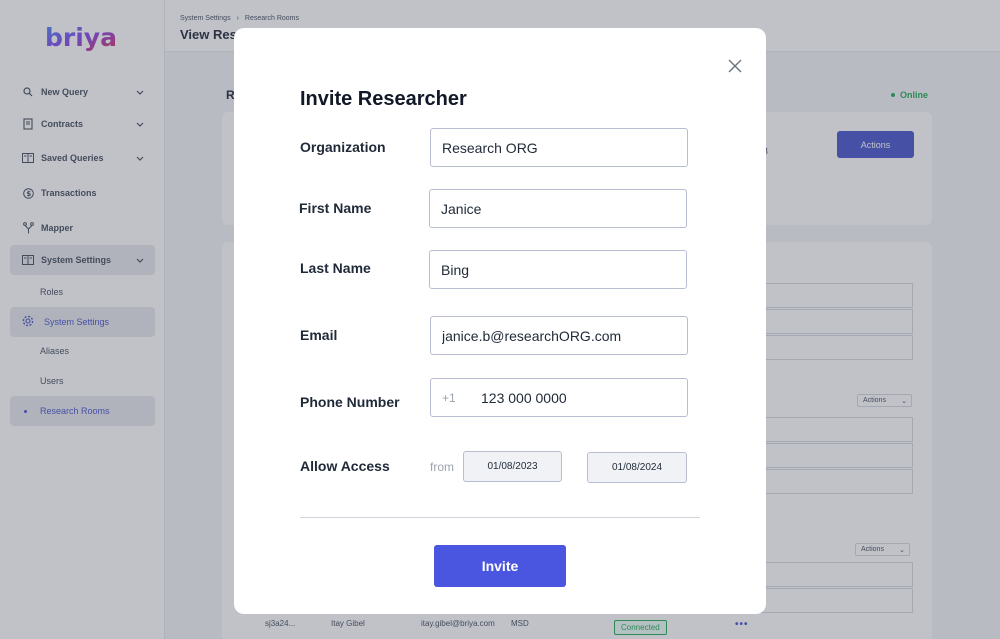 The height and width of the screenshot is (639, 1000). Describe the element at coordinates (558, 208) in the screenshot. I see `first-name-field` at that location.